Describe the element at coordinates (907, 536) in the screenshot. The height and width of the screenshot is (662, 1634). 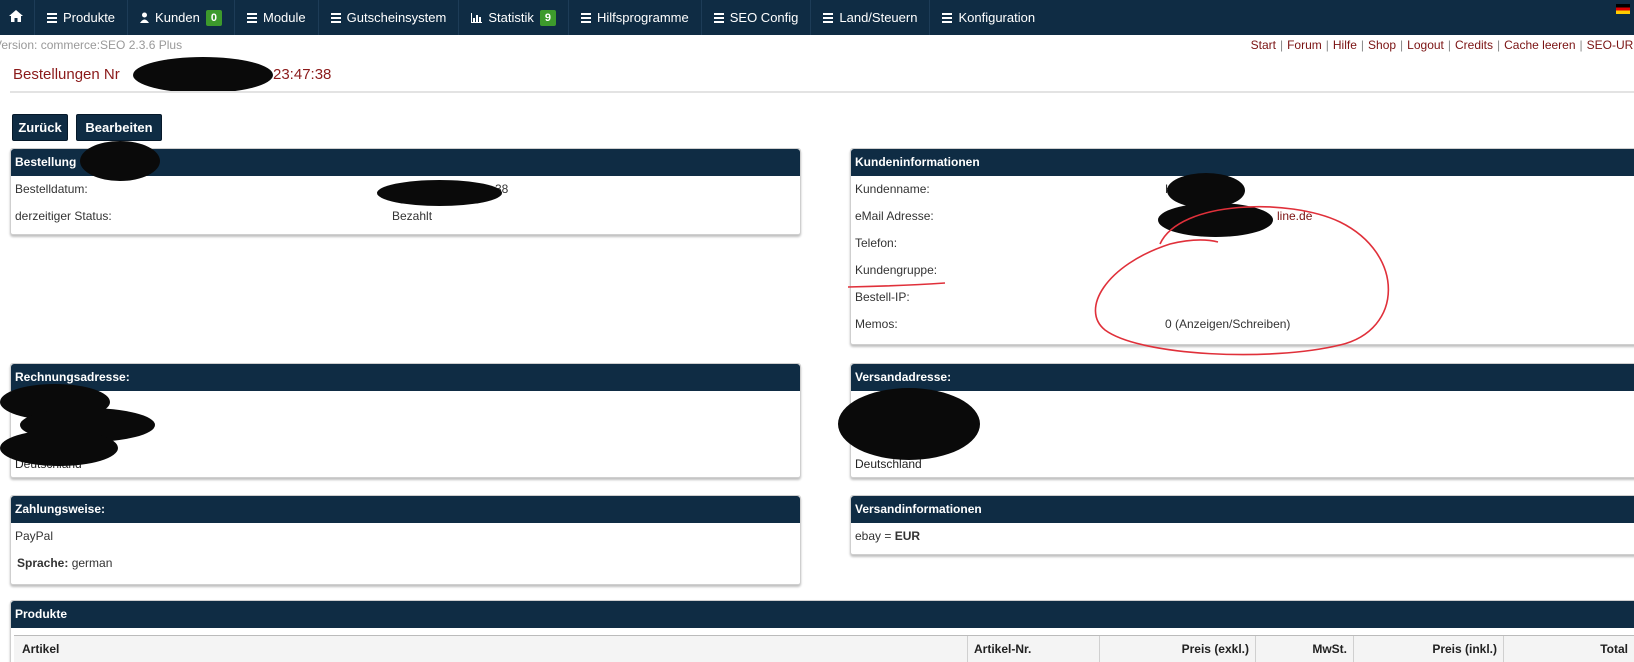
I see `shipping-info-currency: EUR` at that location.